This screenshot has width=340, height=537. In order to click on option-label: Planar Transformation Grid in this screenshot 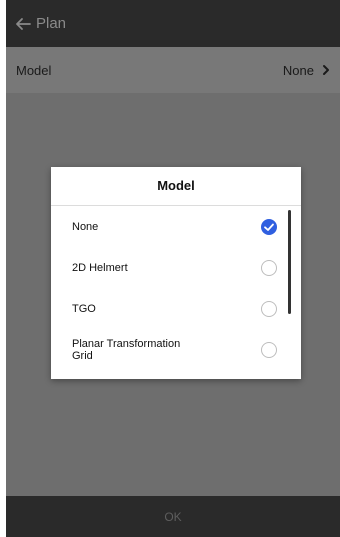, I will do `click(126, 349)`.